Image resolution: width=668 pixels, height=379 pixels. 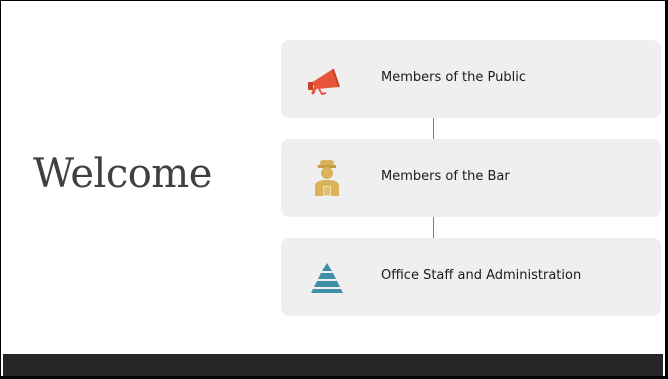 I want to click on judge-icon, so click(x=327, y=178).